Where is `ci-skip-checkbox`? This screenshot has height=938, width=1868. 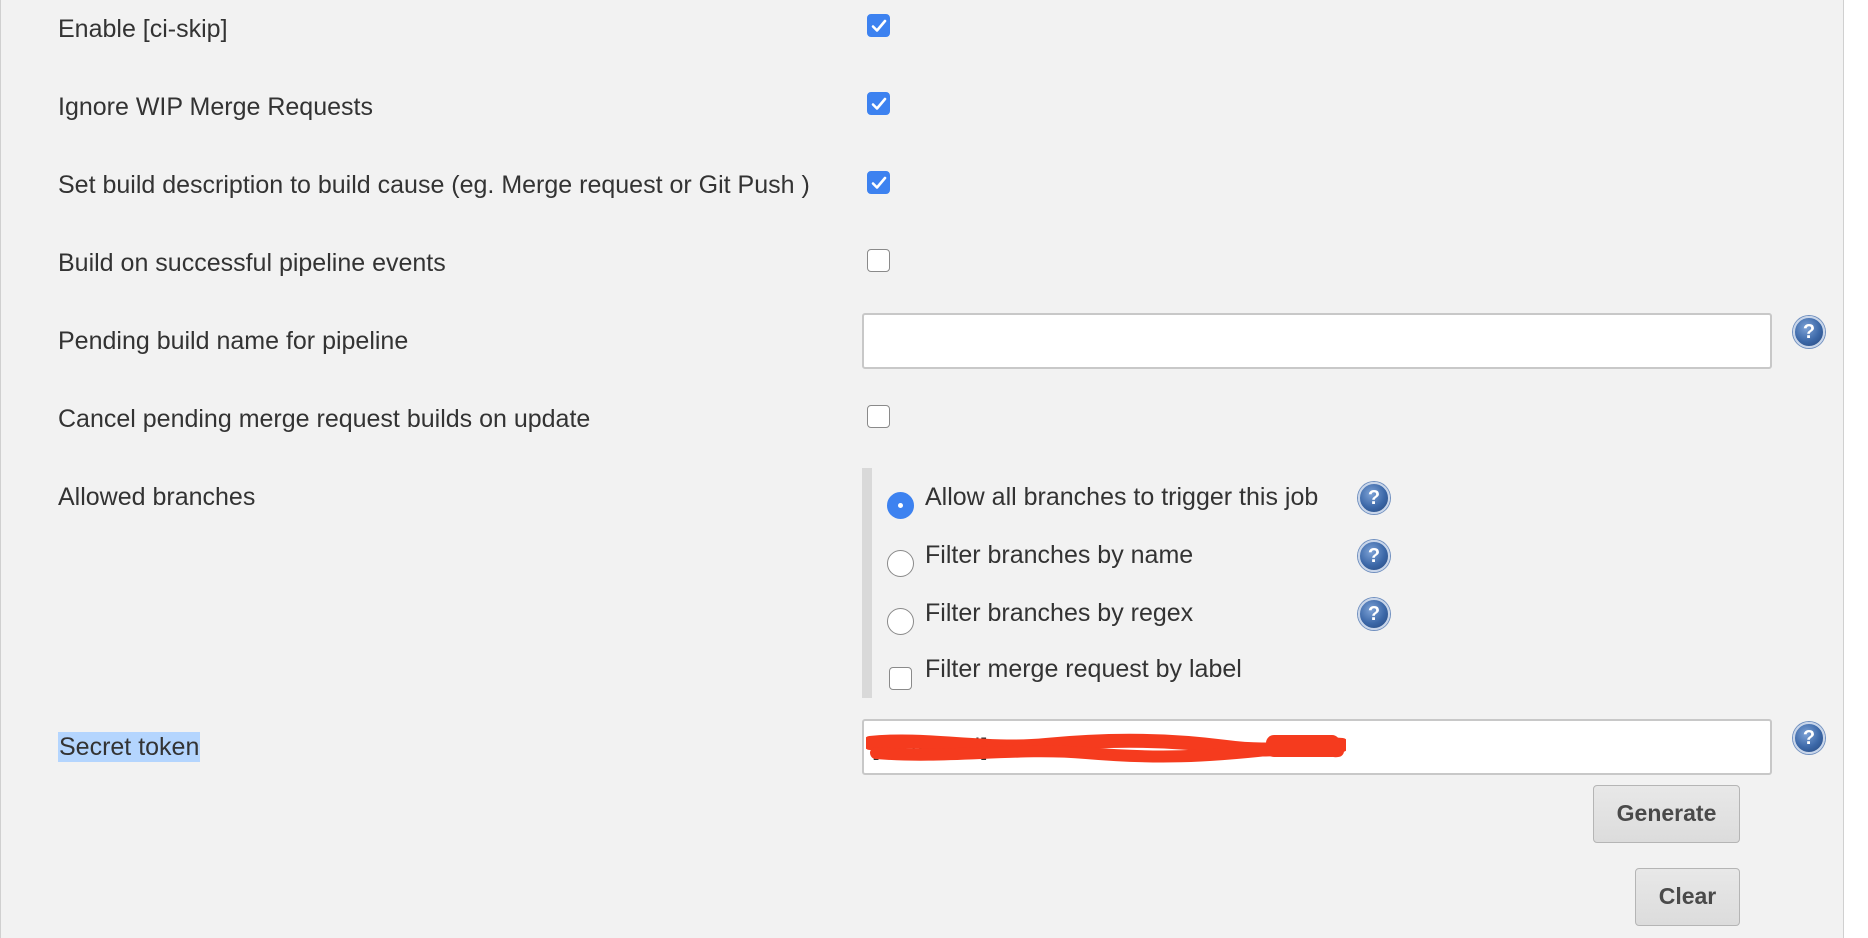 ci-skip-checkbox is located at coordinates (878, 25).